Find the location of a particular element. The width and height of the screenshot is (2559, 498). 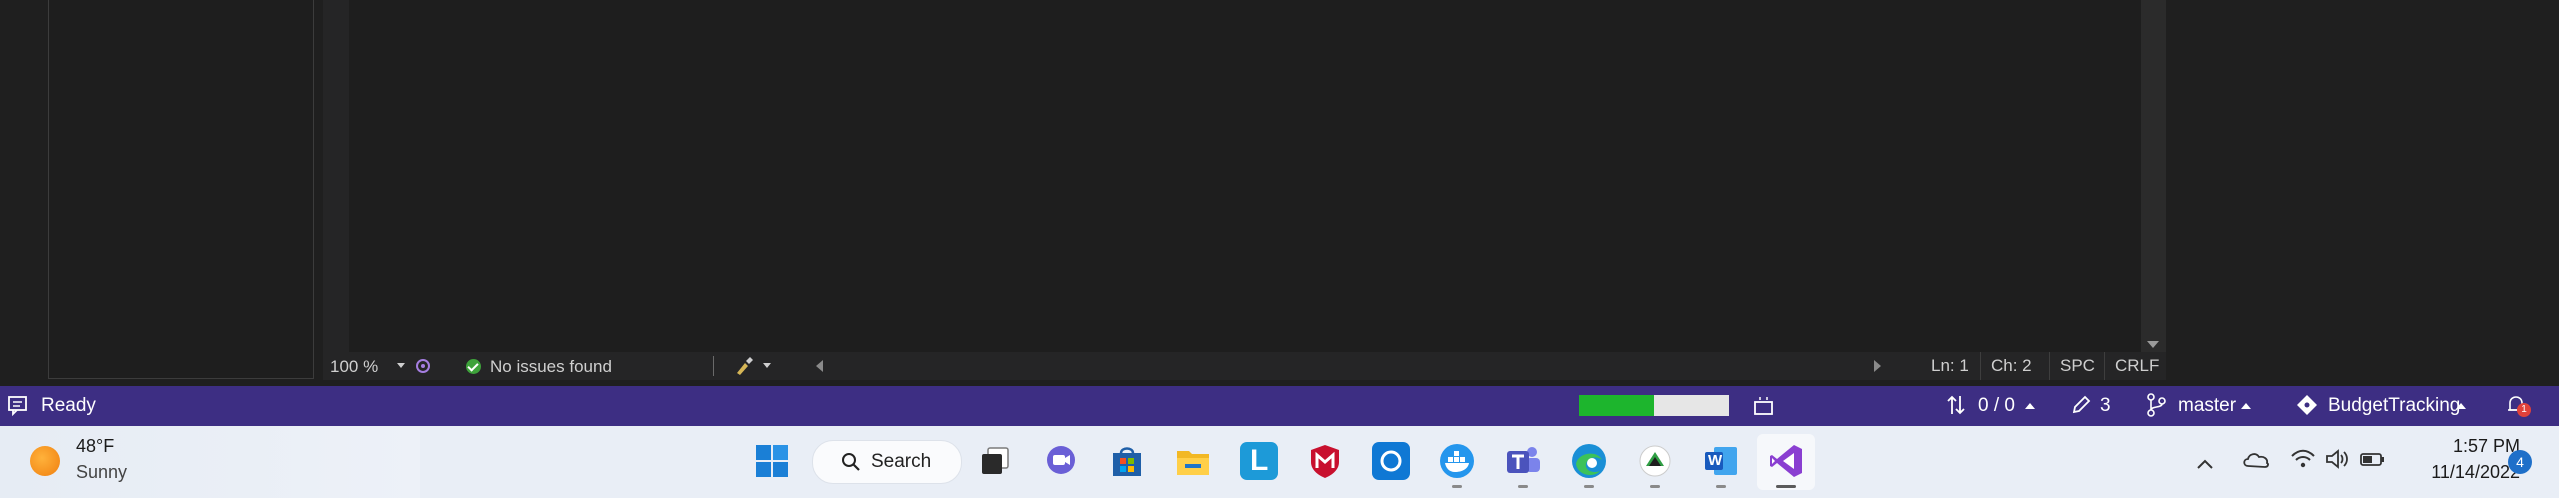

pencil-icon is located at coordinates (2081, 408).